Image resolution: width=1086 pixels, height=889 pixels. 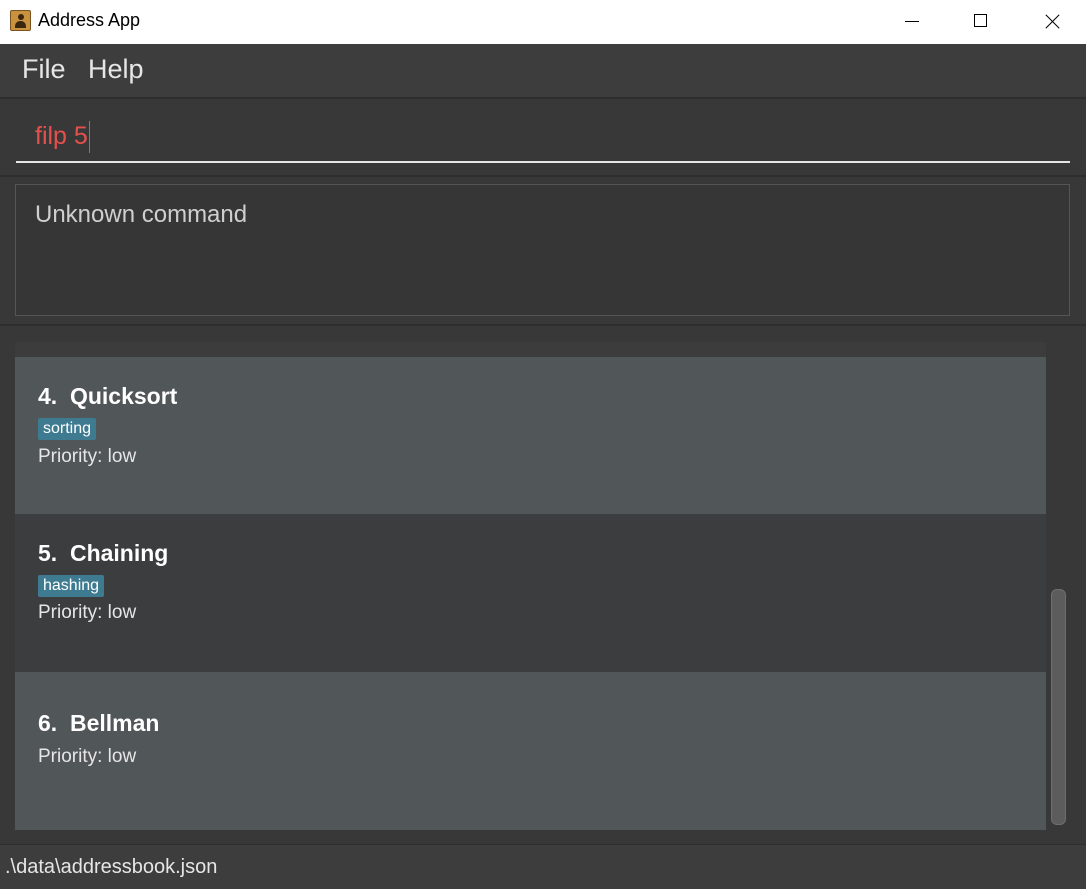 I want to click on tag-badge: sorting, so click(x=67, y=429).